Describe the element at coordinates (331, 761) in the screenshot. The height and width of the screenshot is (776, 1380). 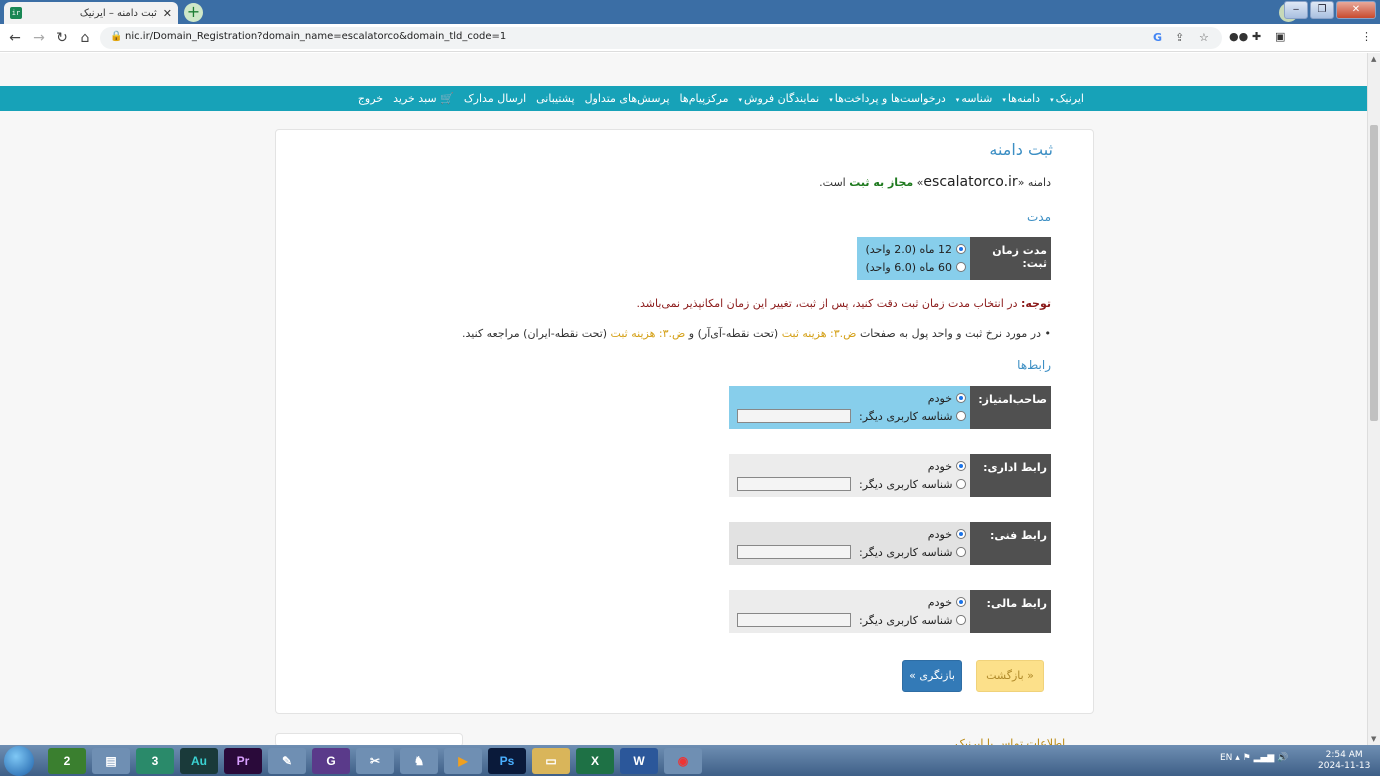
I see `app-icon: G` at that location.